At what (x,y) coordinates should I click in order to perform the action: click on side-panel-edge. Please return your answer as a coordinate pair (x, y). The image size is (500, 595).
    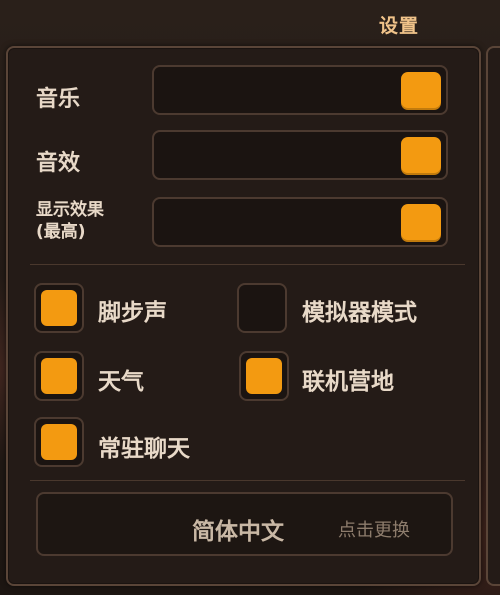
    Looking at the image, I should click on (493, 316).